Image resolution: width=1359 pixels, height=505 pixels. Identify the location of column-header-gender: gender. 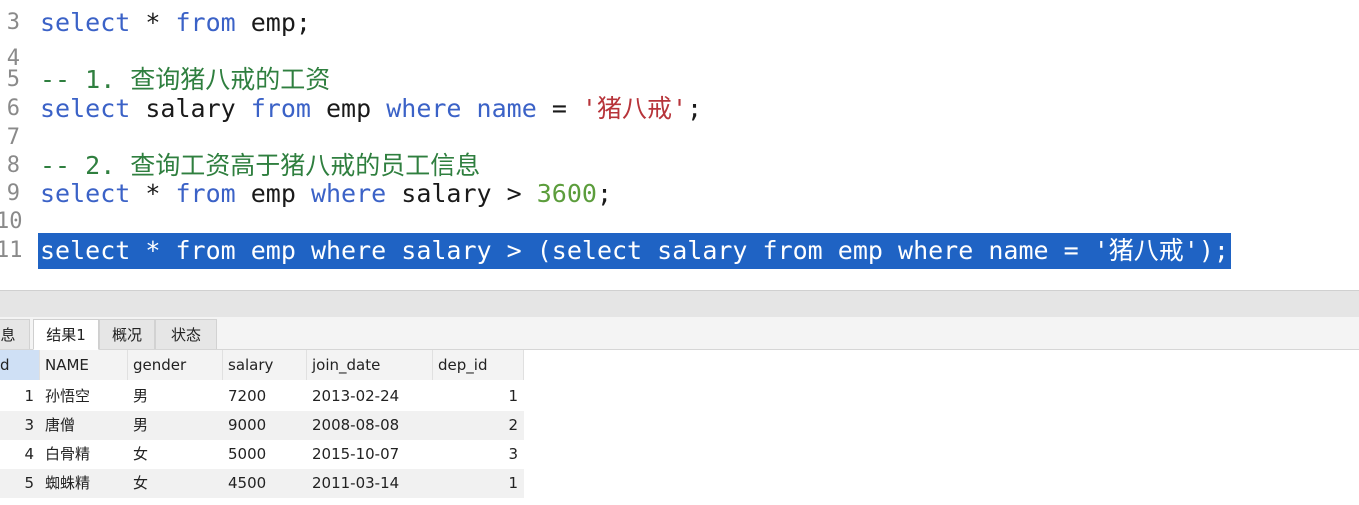
(175, 365).